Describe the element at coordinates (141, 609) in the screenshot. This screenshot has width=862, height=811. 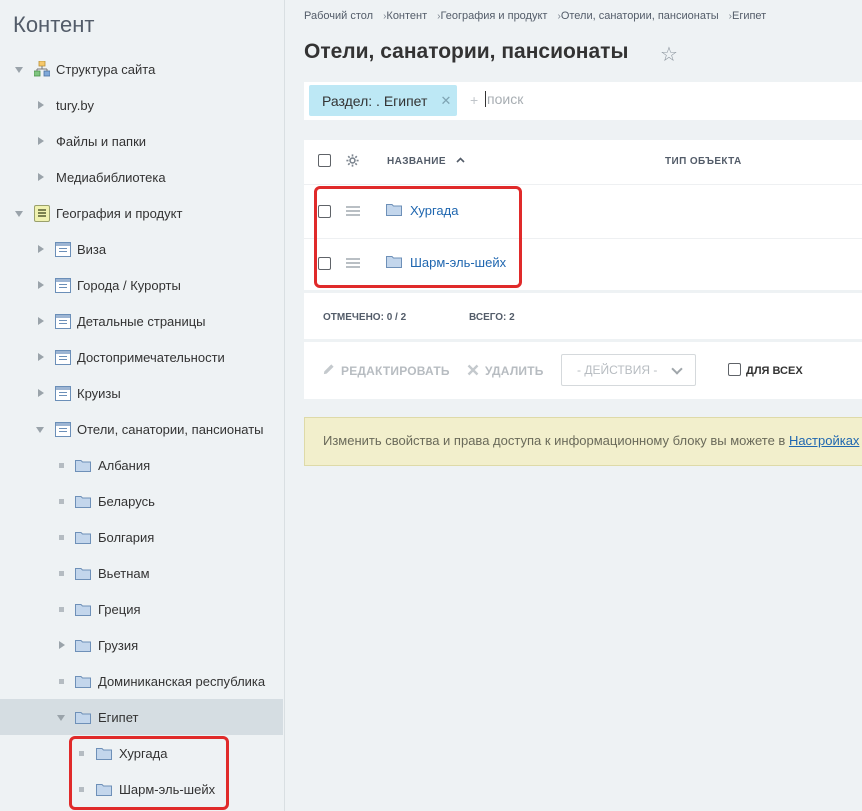
I see `sidebar-item-greece: Греция` at that location.